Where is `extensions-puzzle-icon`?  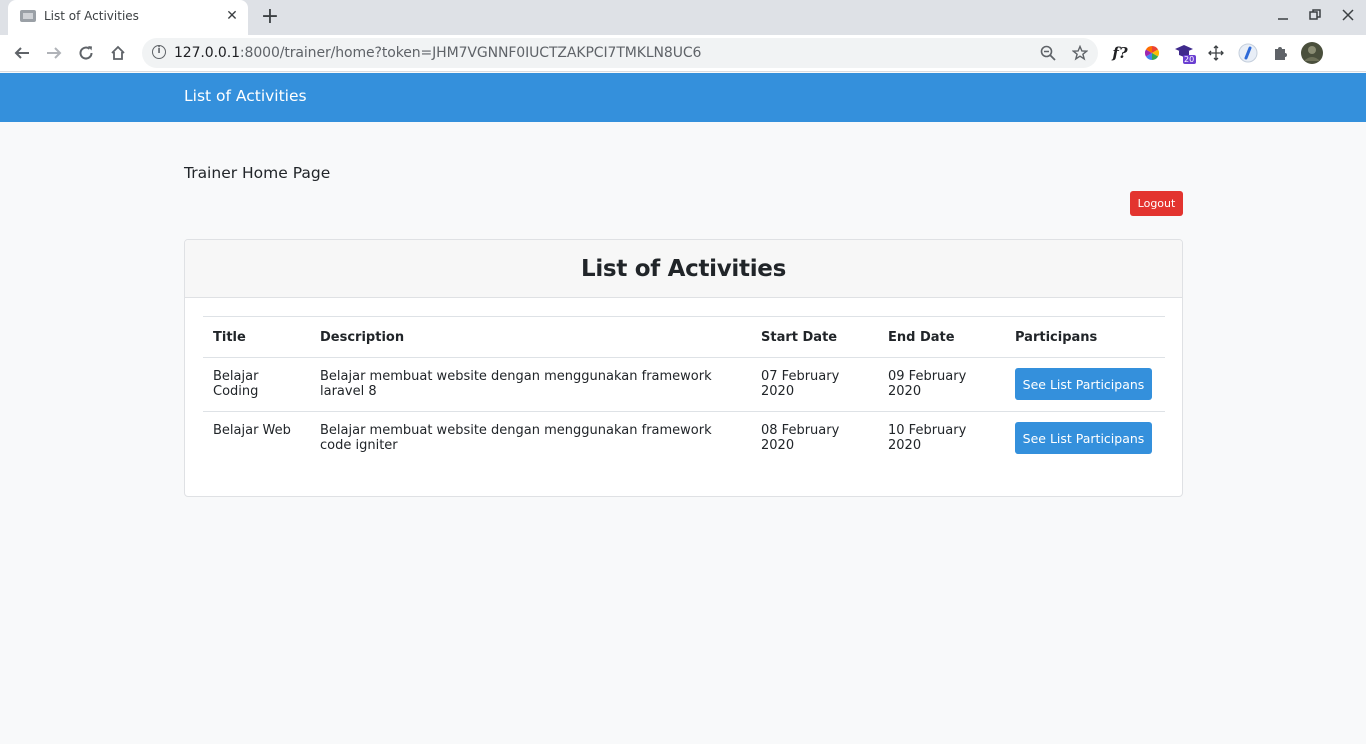
extensions-puzzle-icon is located at coordinates (1280, 53).